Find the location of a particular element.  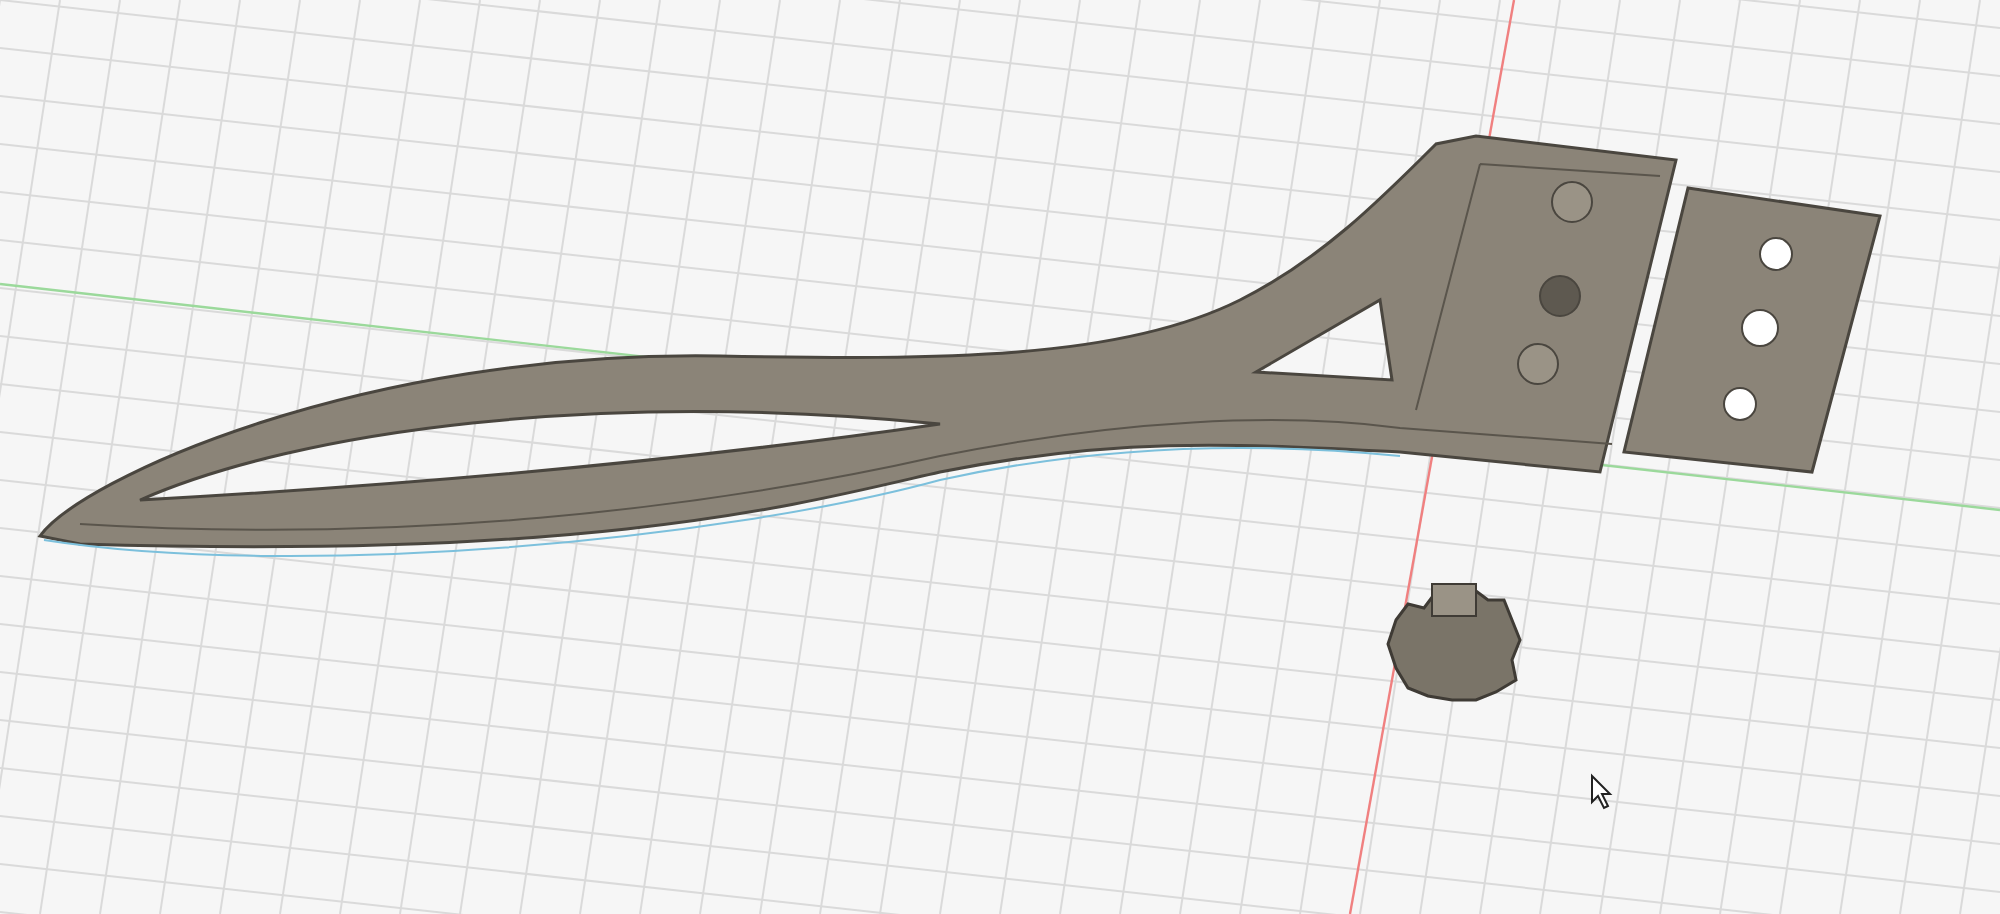

knob-drawing is located at coordinates (1454, 642).